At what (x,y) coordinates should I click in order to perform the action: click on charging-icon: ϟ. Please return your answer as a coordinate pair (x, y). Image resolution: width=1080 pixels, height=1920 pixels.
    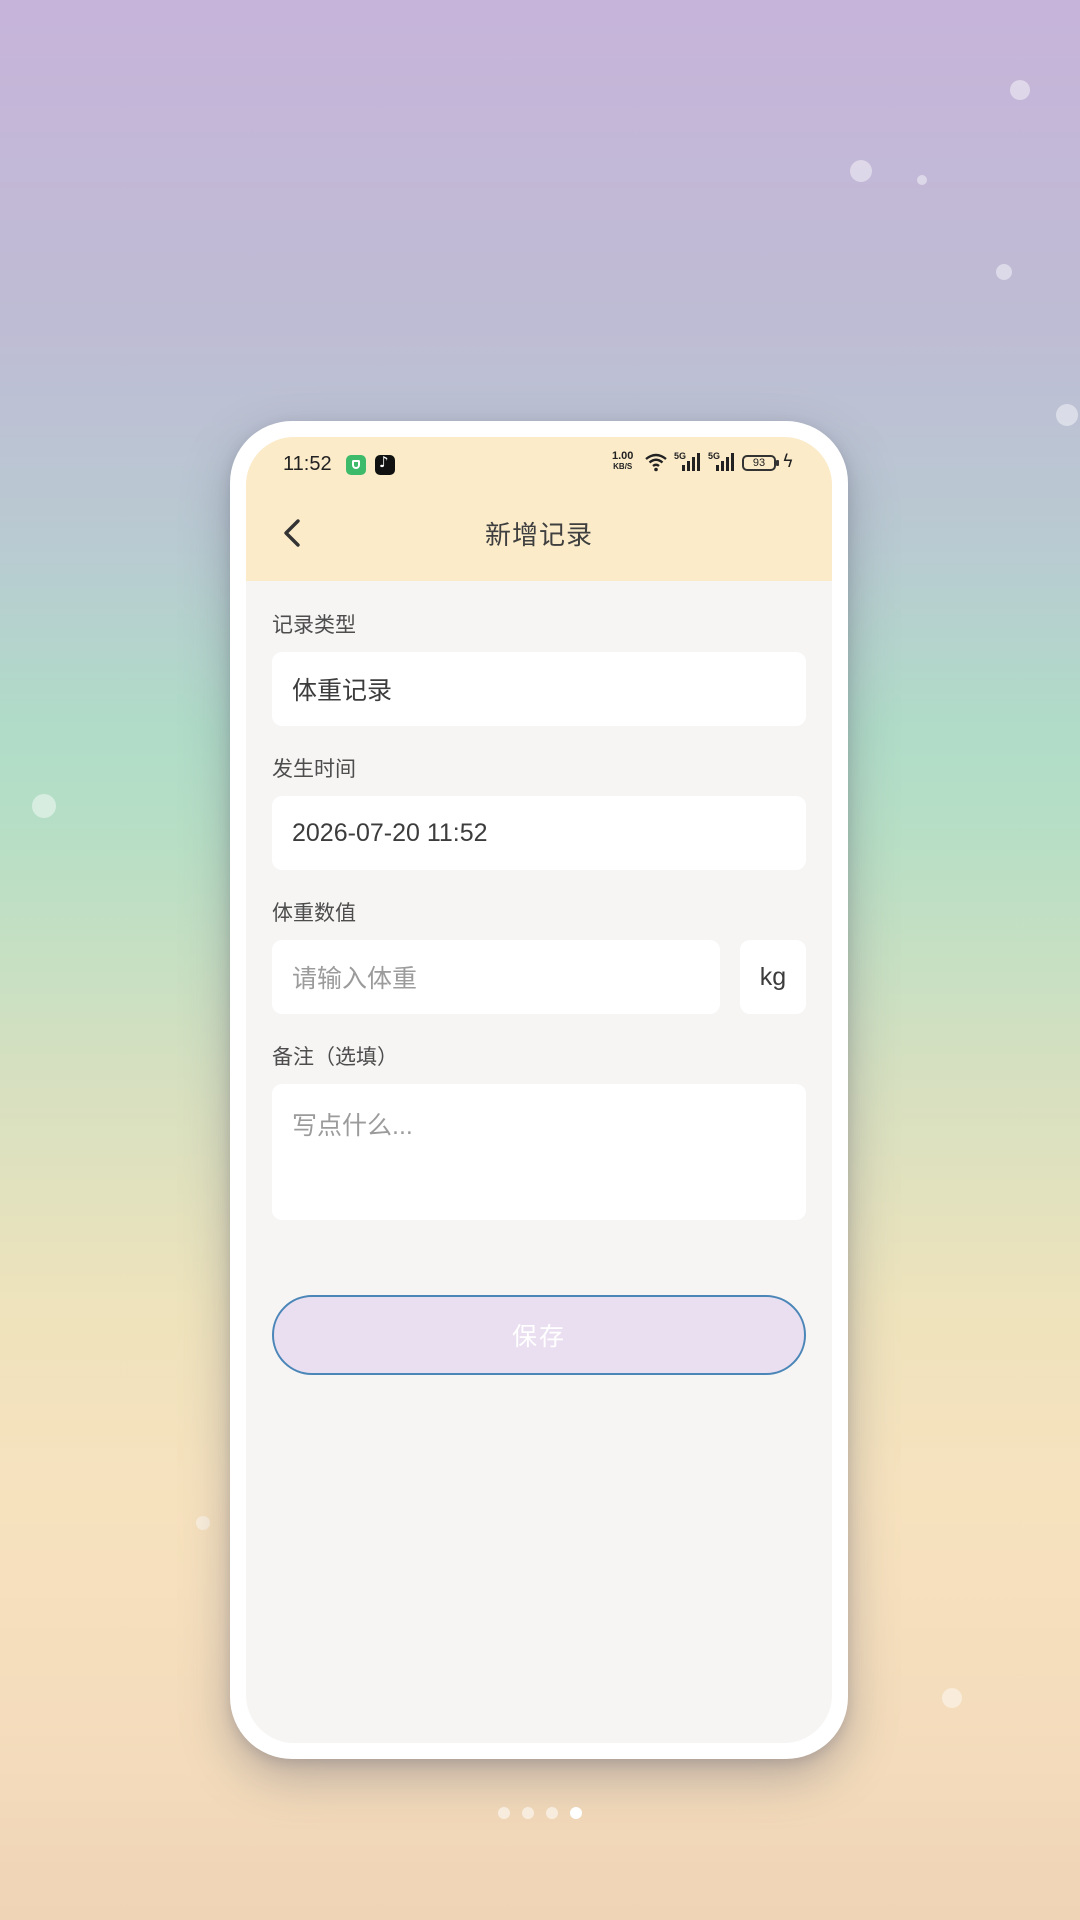
    Looking at the image, I should click on (788, 461).